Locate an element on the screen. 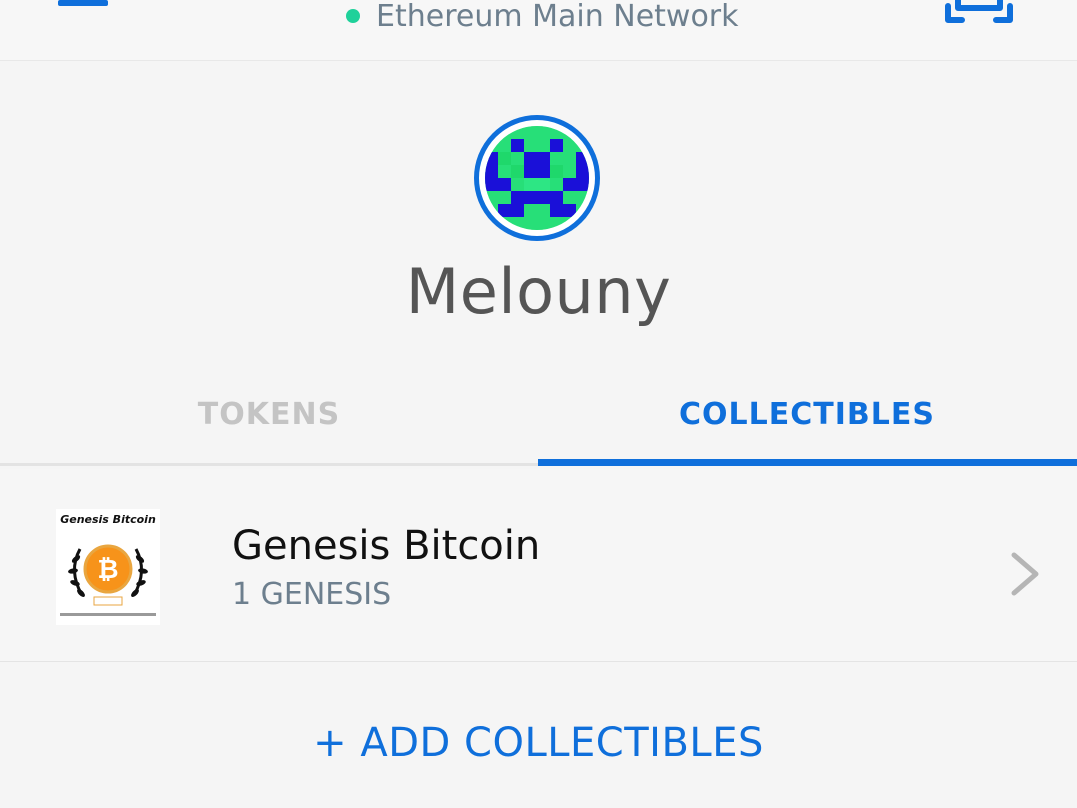 Image resolution: width=1077 pixels, height=808 pixels. identicon-avatar is located at coordinates (537, 178).